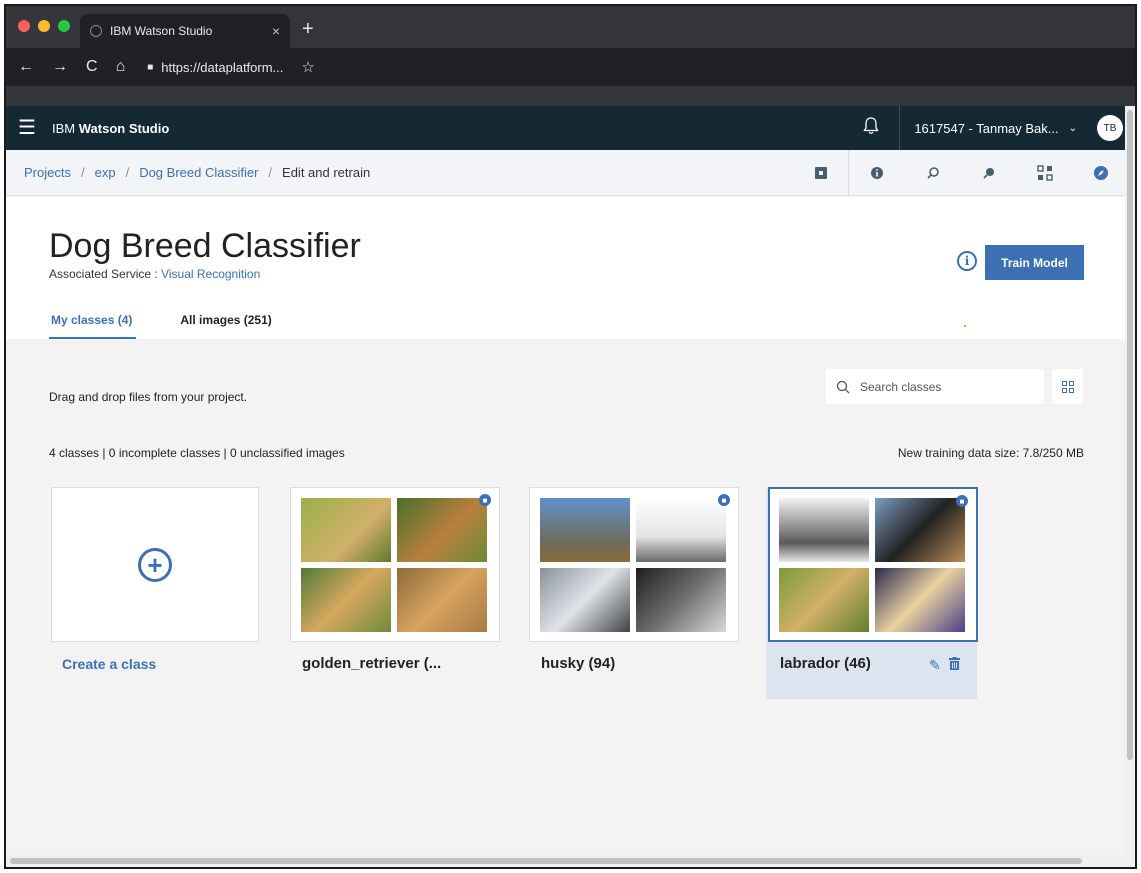  I want to click on browser-nav-bar: ← → C ⌂ ■ https://dataplatform... ☆, so click(570, 67).